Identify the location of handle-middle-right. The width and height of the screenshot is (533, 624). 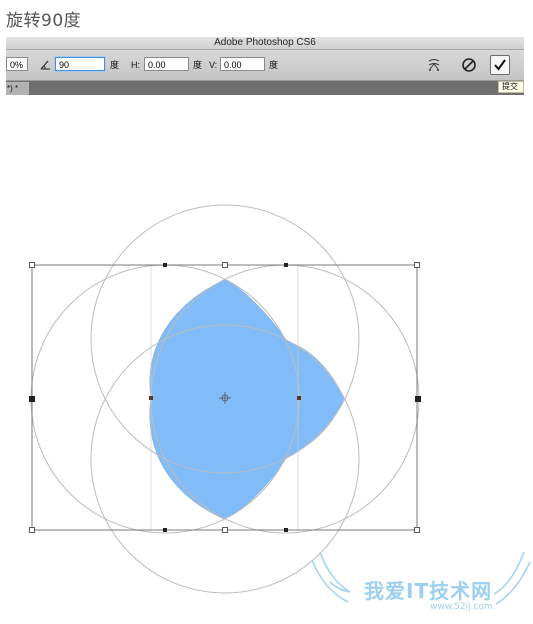
(418, 399).